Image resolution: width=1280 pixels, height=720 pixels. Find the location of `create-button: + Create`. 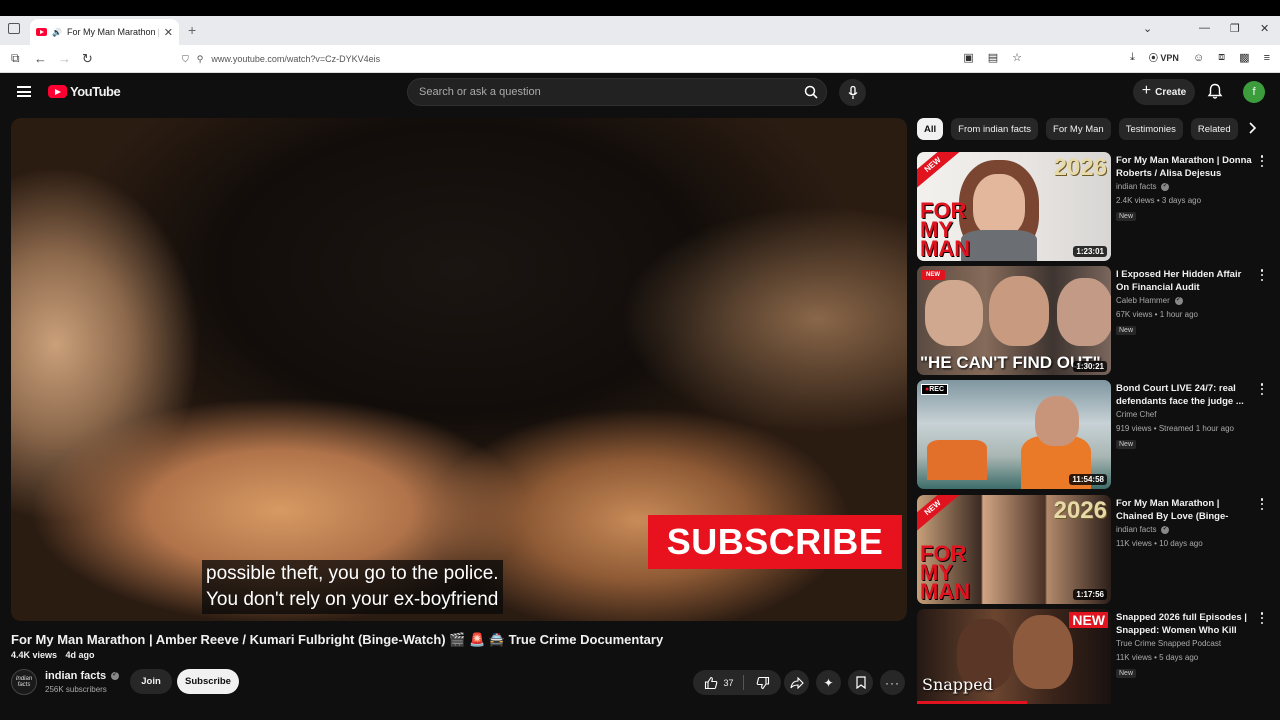

create-button: + Create is located at coordinates (1164, 92).